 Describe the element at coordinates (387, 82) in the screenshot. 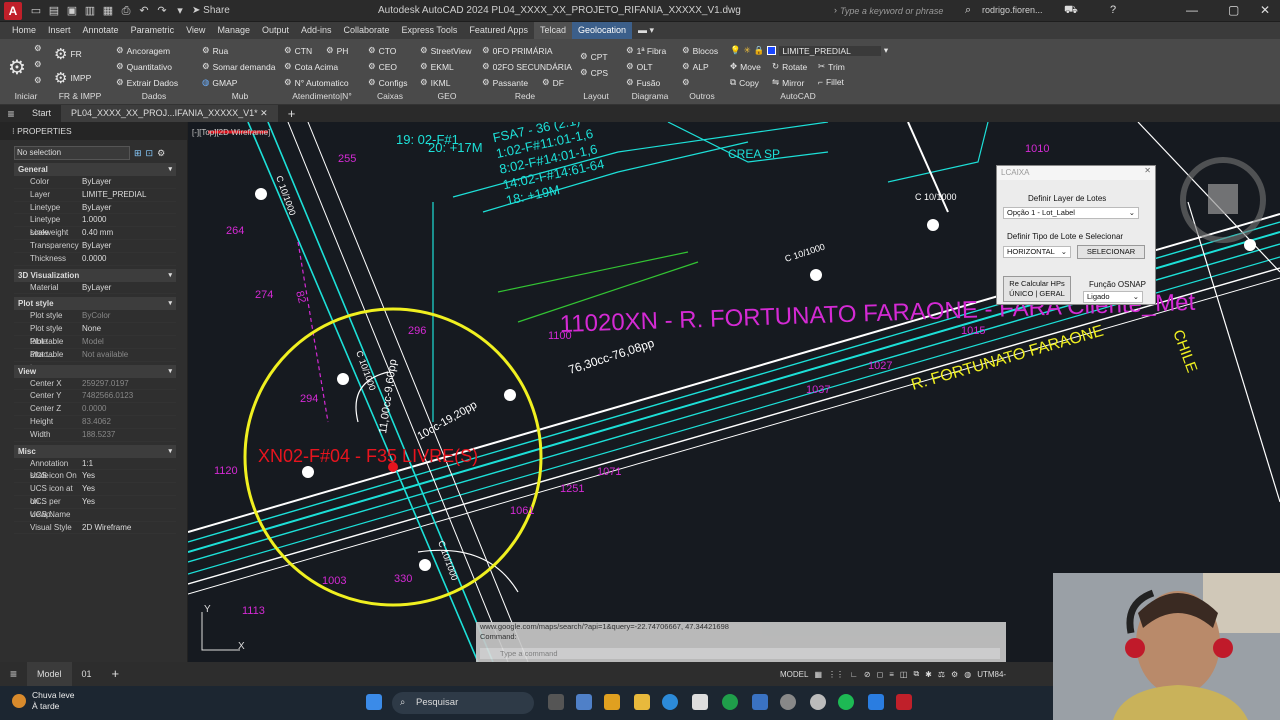

I see `configs-button: ⚙ Configs` at that location.